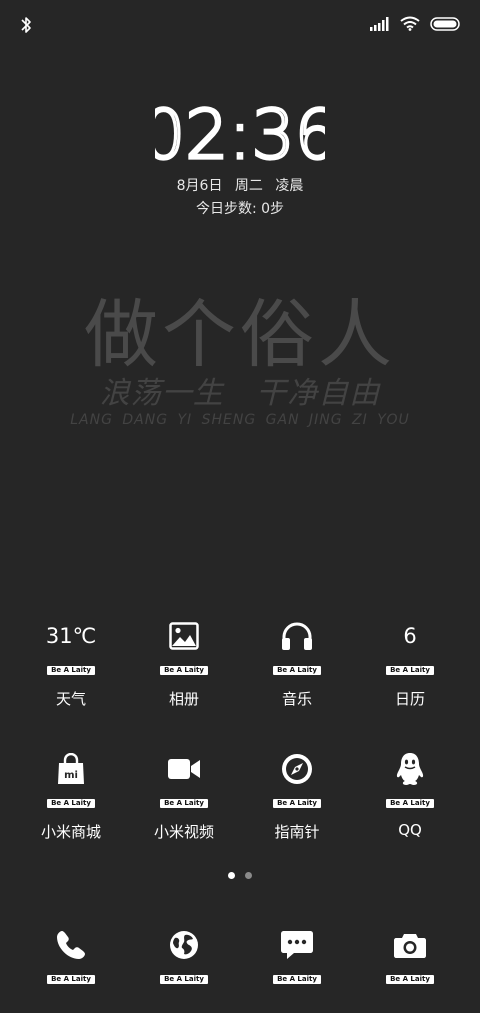  What do you see at coordinates (410, 793) in the screenshot?
I see `app-qq: Be A Laity QQ` at bounding box center [410, 793].